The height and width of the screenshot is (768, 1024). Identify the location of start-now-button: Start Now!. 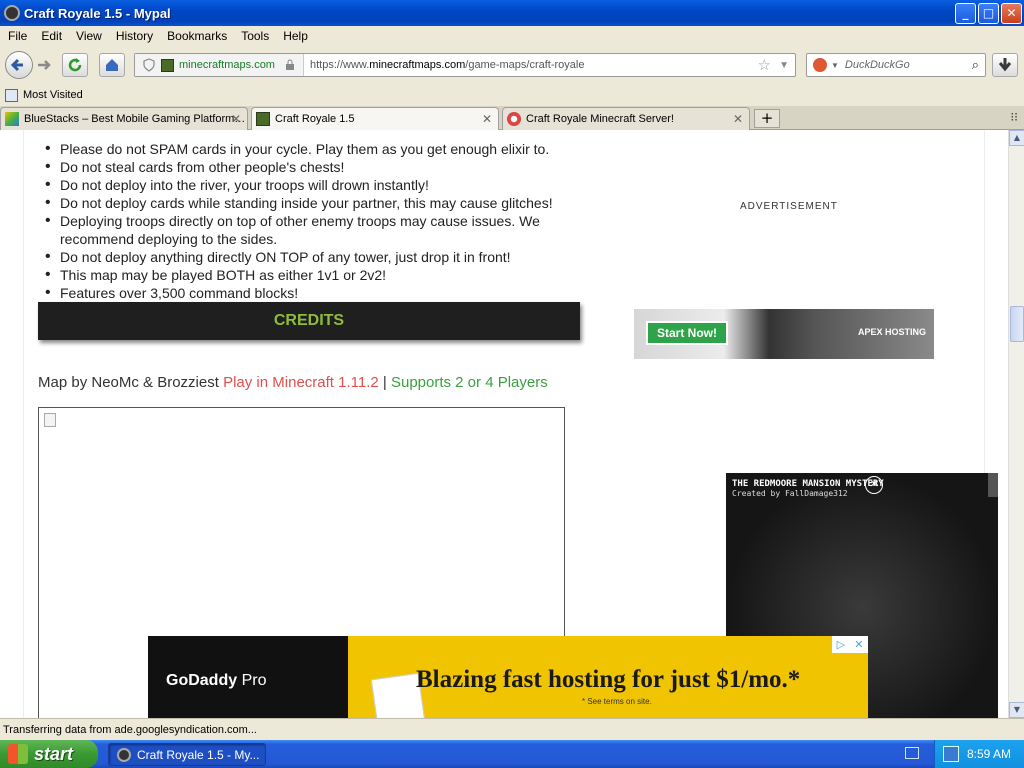
(687, 333).